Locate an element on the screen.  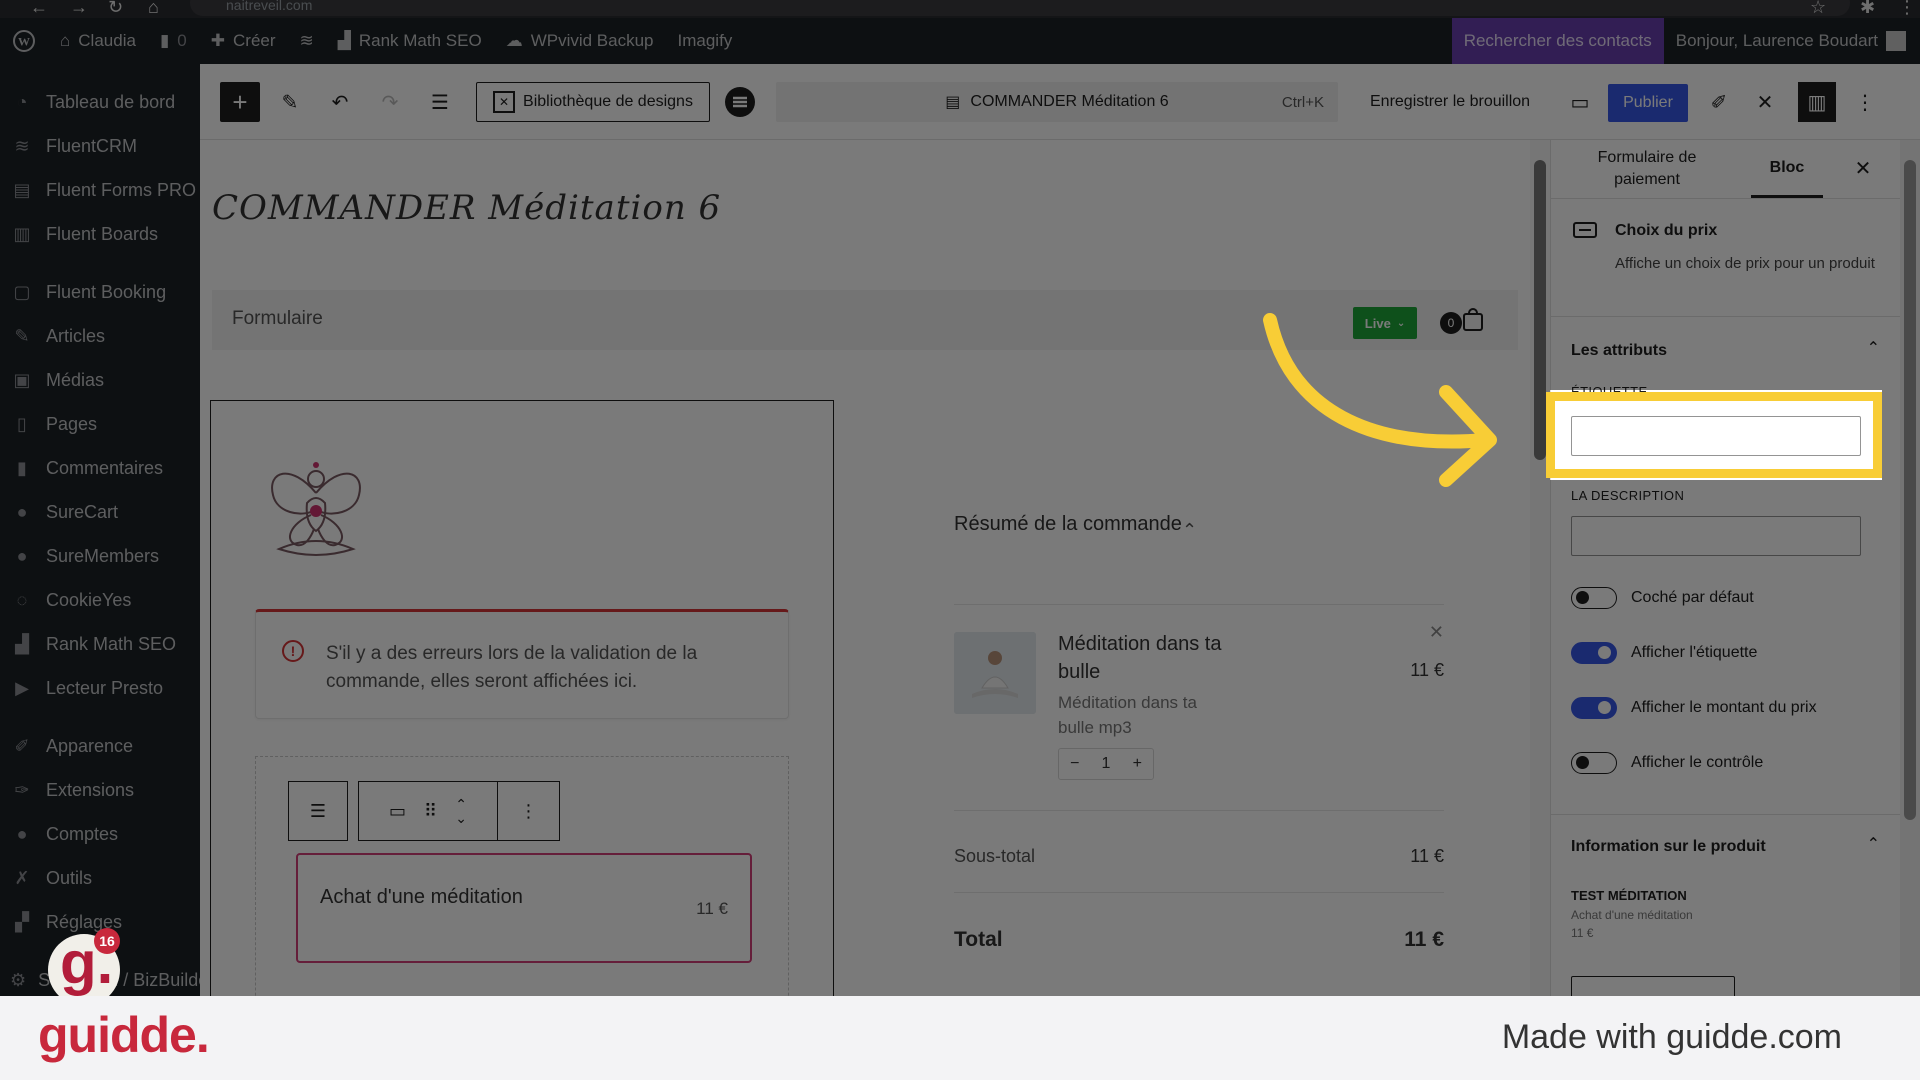
address-bar: naitreveil.com is located at coordinates (1020, 8).